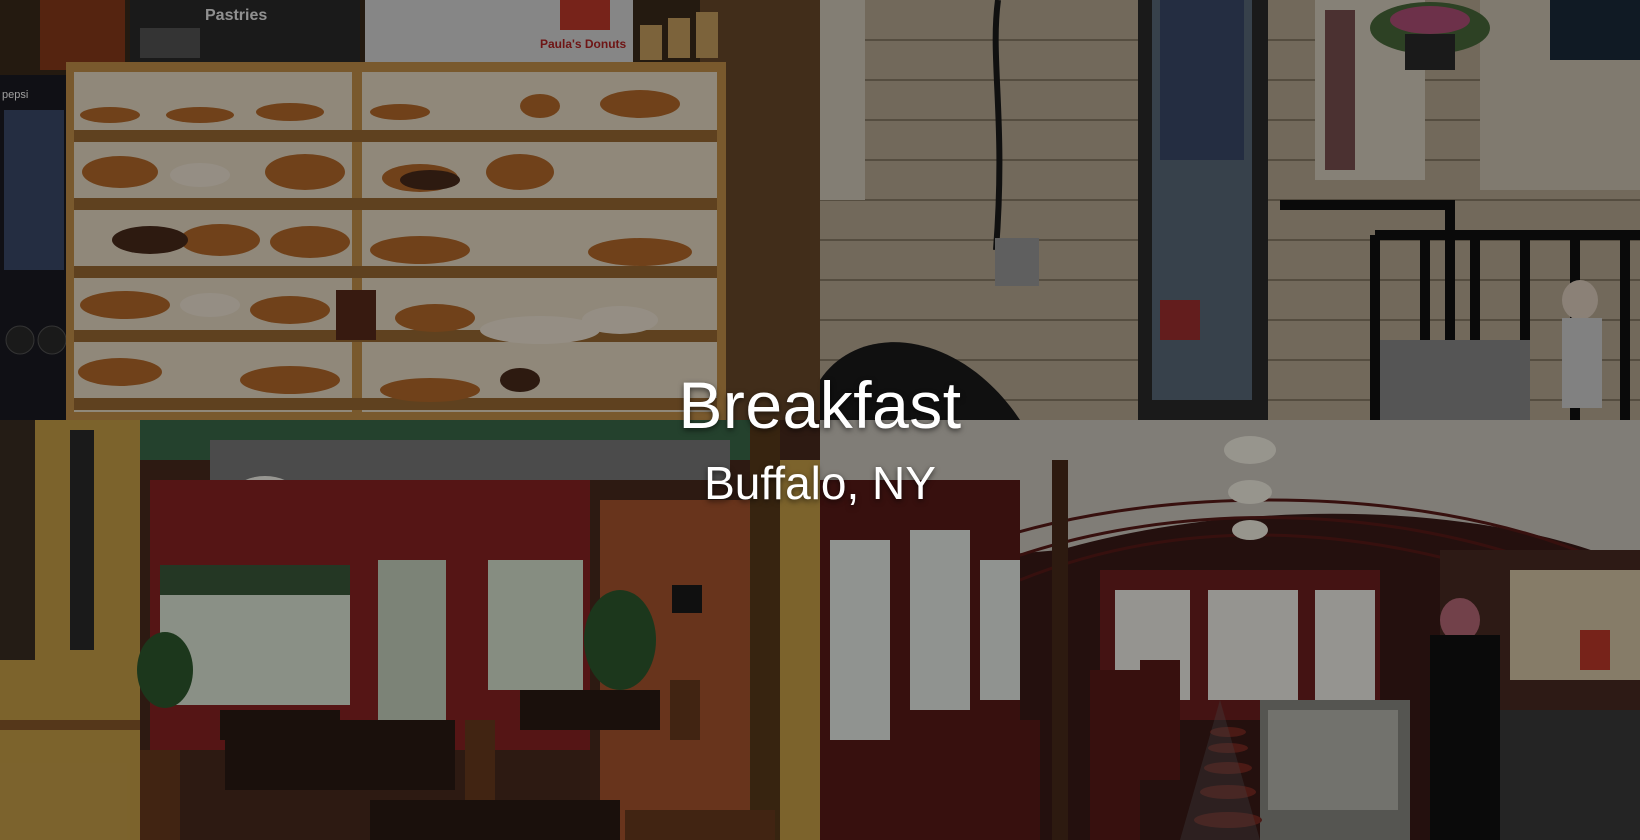  I want to click on cooler-brand: pepsi, so click(15, 95).